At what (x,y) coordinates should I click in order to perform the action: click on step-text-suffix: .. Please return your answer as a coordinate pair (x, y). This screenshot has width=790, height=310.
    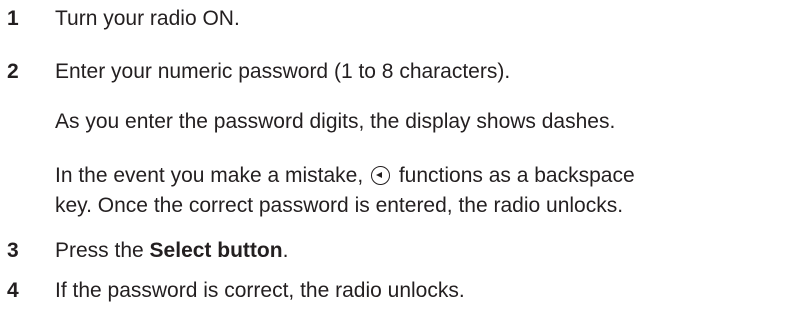
    Looking at the image, I should click on (285, 250).